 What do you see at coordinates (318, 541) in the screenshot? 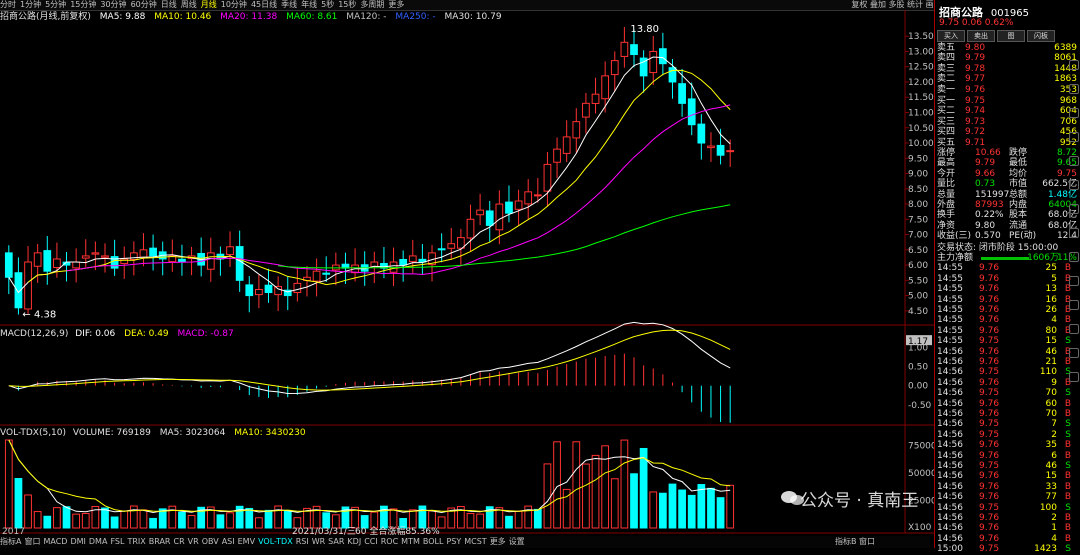
I see `indicator-tab-15: WR` at bounding box center [318, 541].